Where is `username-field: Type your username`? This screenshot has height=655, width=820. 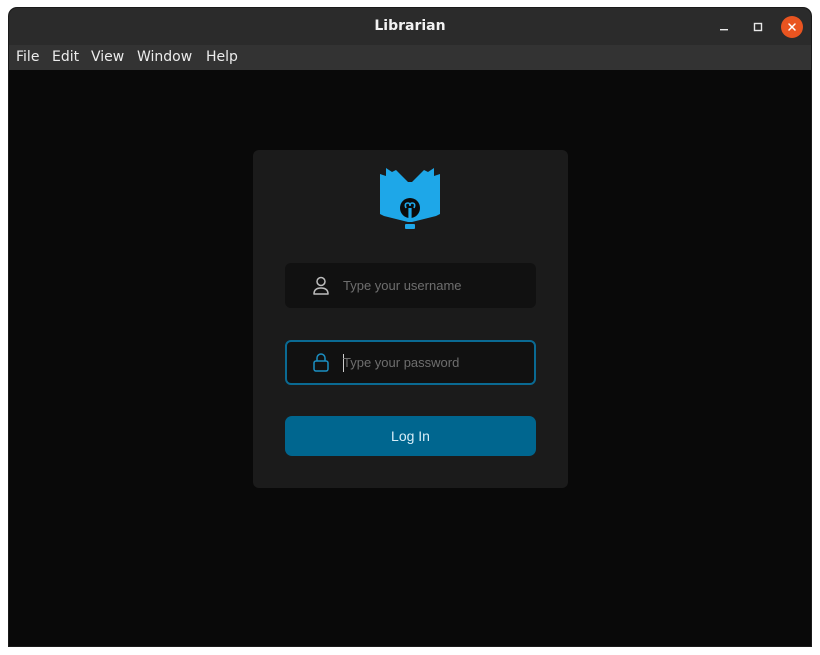
username-field: Type your username is located at coordinates (410, 285).